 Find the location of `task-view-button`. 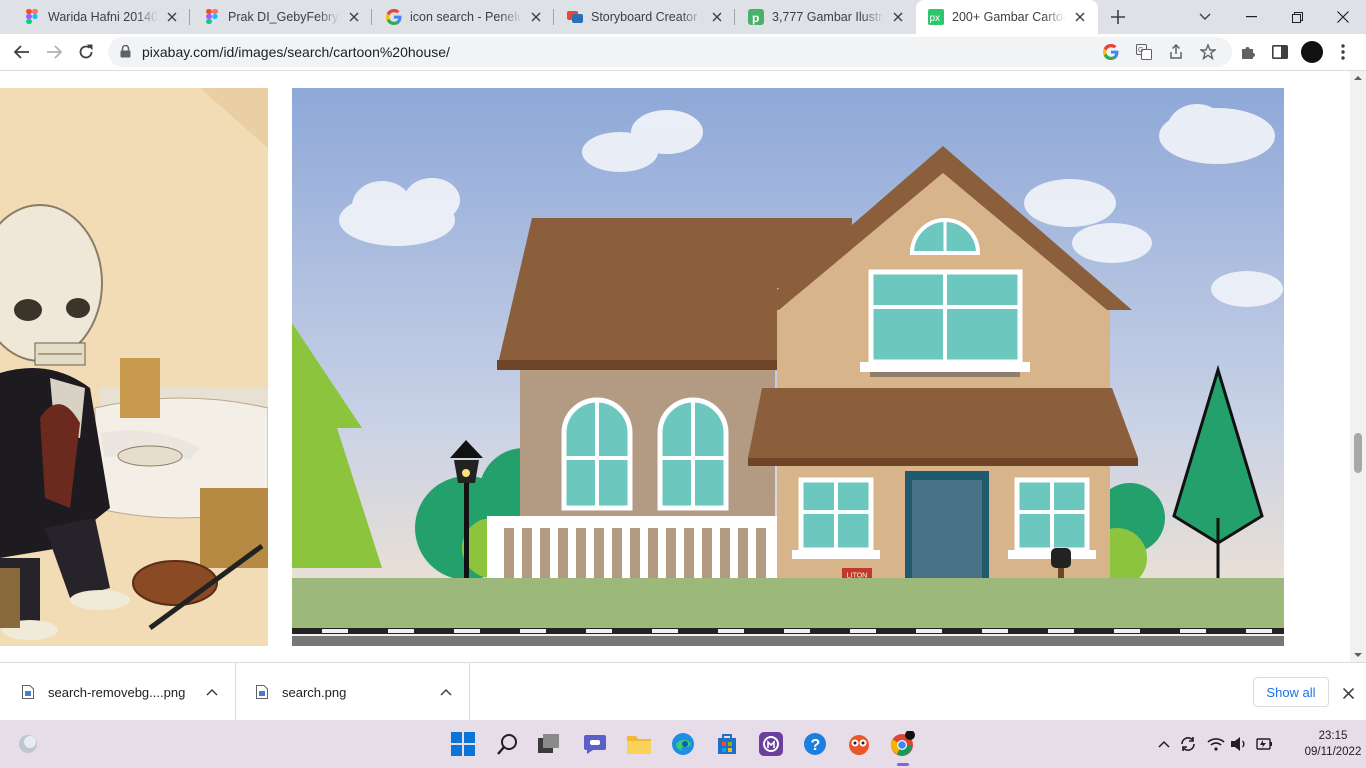

task-view-button is located at coordinates (549, 744).